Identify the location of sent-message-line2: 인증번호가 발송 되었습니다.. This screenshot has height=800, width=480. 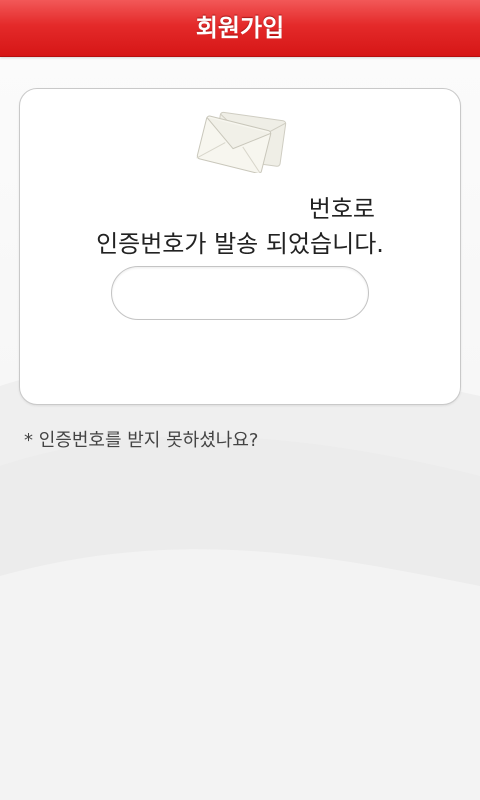
(240, 244).